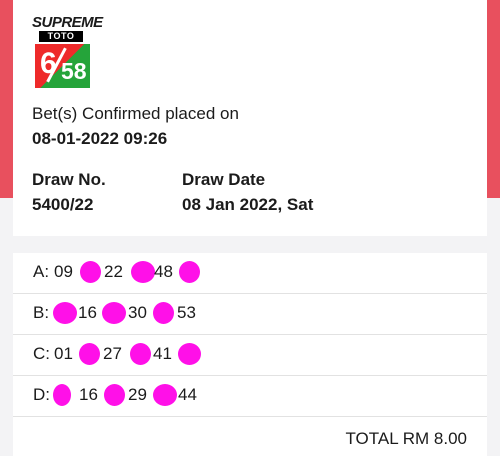 The height and width of the screenshot is (456, 500). I want to click on draw-no-value: 5400/22, so click(63, 204).